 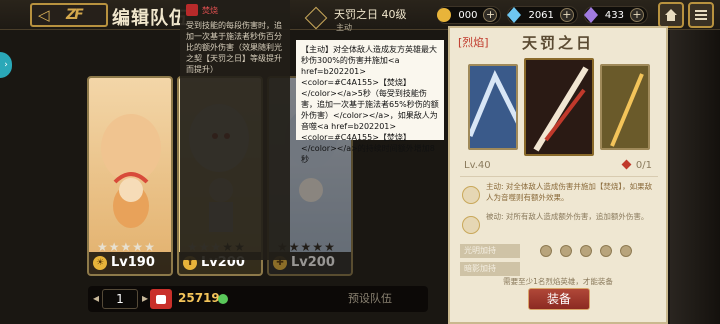 I want to click on hero-card-1: ★ ★ ★ ★ ★ ☀ Lv190, so click(x=130, y=176).